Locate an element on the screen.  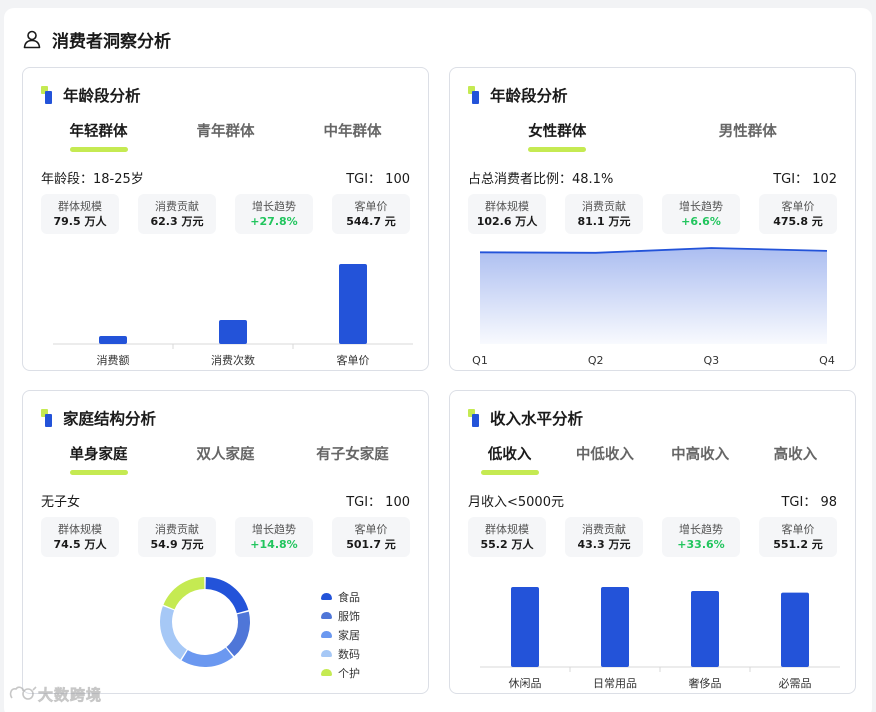
legend-label: 食品 is located at coordinates (349, 597).